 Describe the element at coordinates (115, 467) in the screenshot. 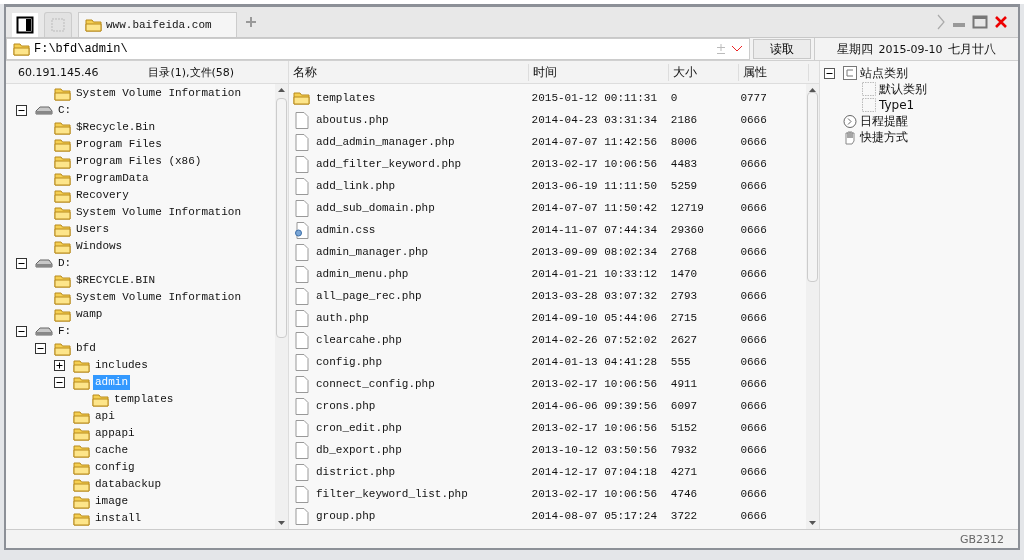

I see `tree-item: config` at that location.